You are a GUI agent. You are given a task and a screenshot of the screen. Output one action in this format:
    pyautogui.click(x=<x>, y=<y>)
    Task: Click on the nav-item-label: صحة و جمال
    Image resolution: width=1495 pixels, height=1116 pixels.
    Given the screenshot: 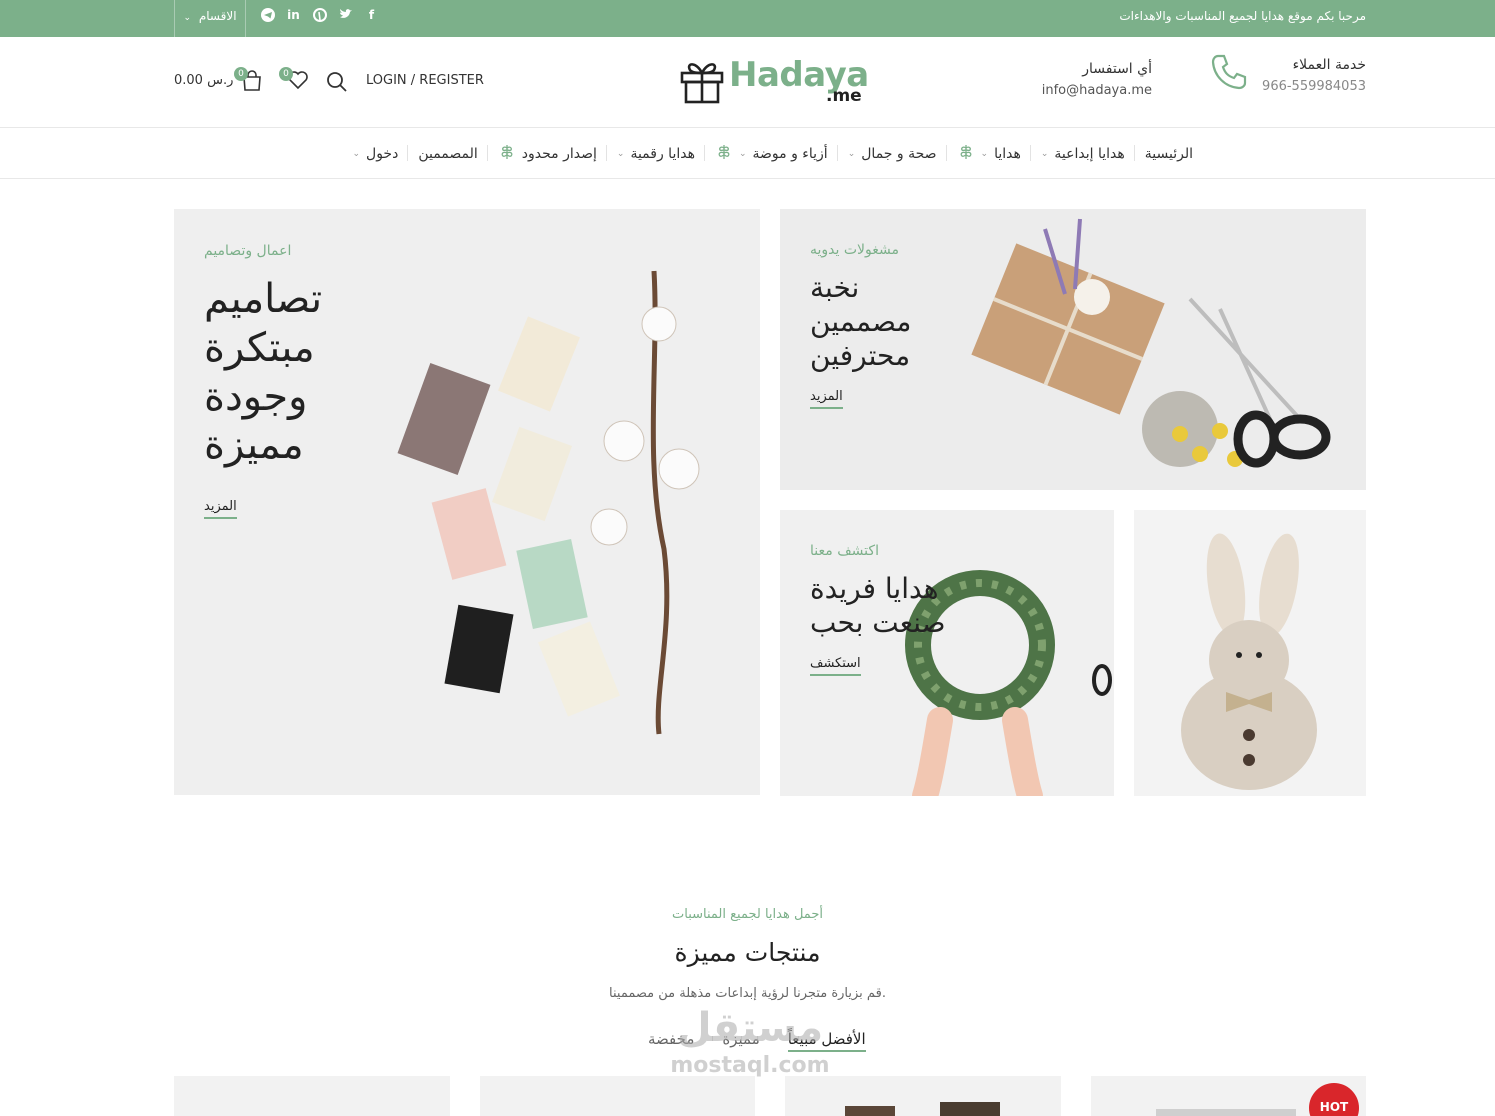 What is the action you would take?
    pyautogui.click(x=899, y=154)
    